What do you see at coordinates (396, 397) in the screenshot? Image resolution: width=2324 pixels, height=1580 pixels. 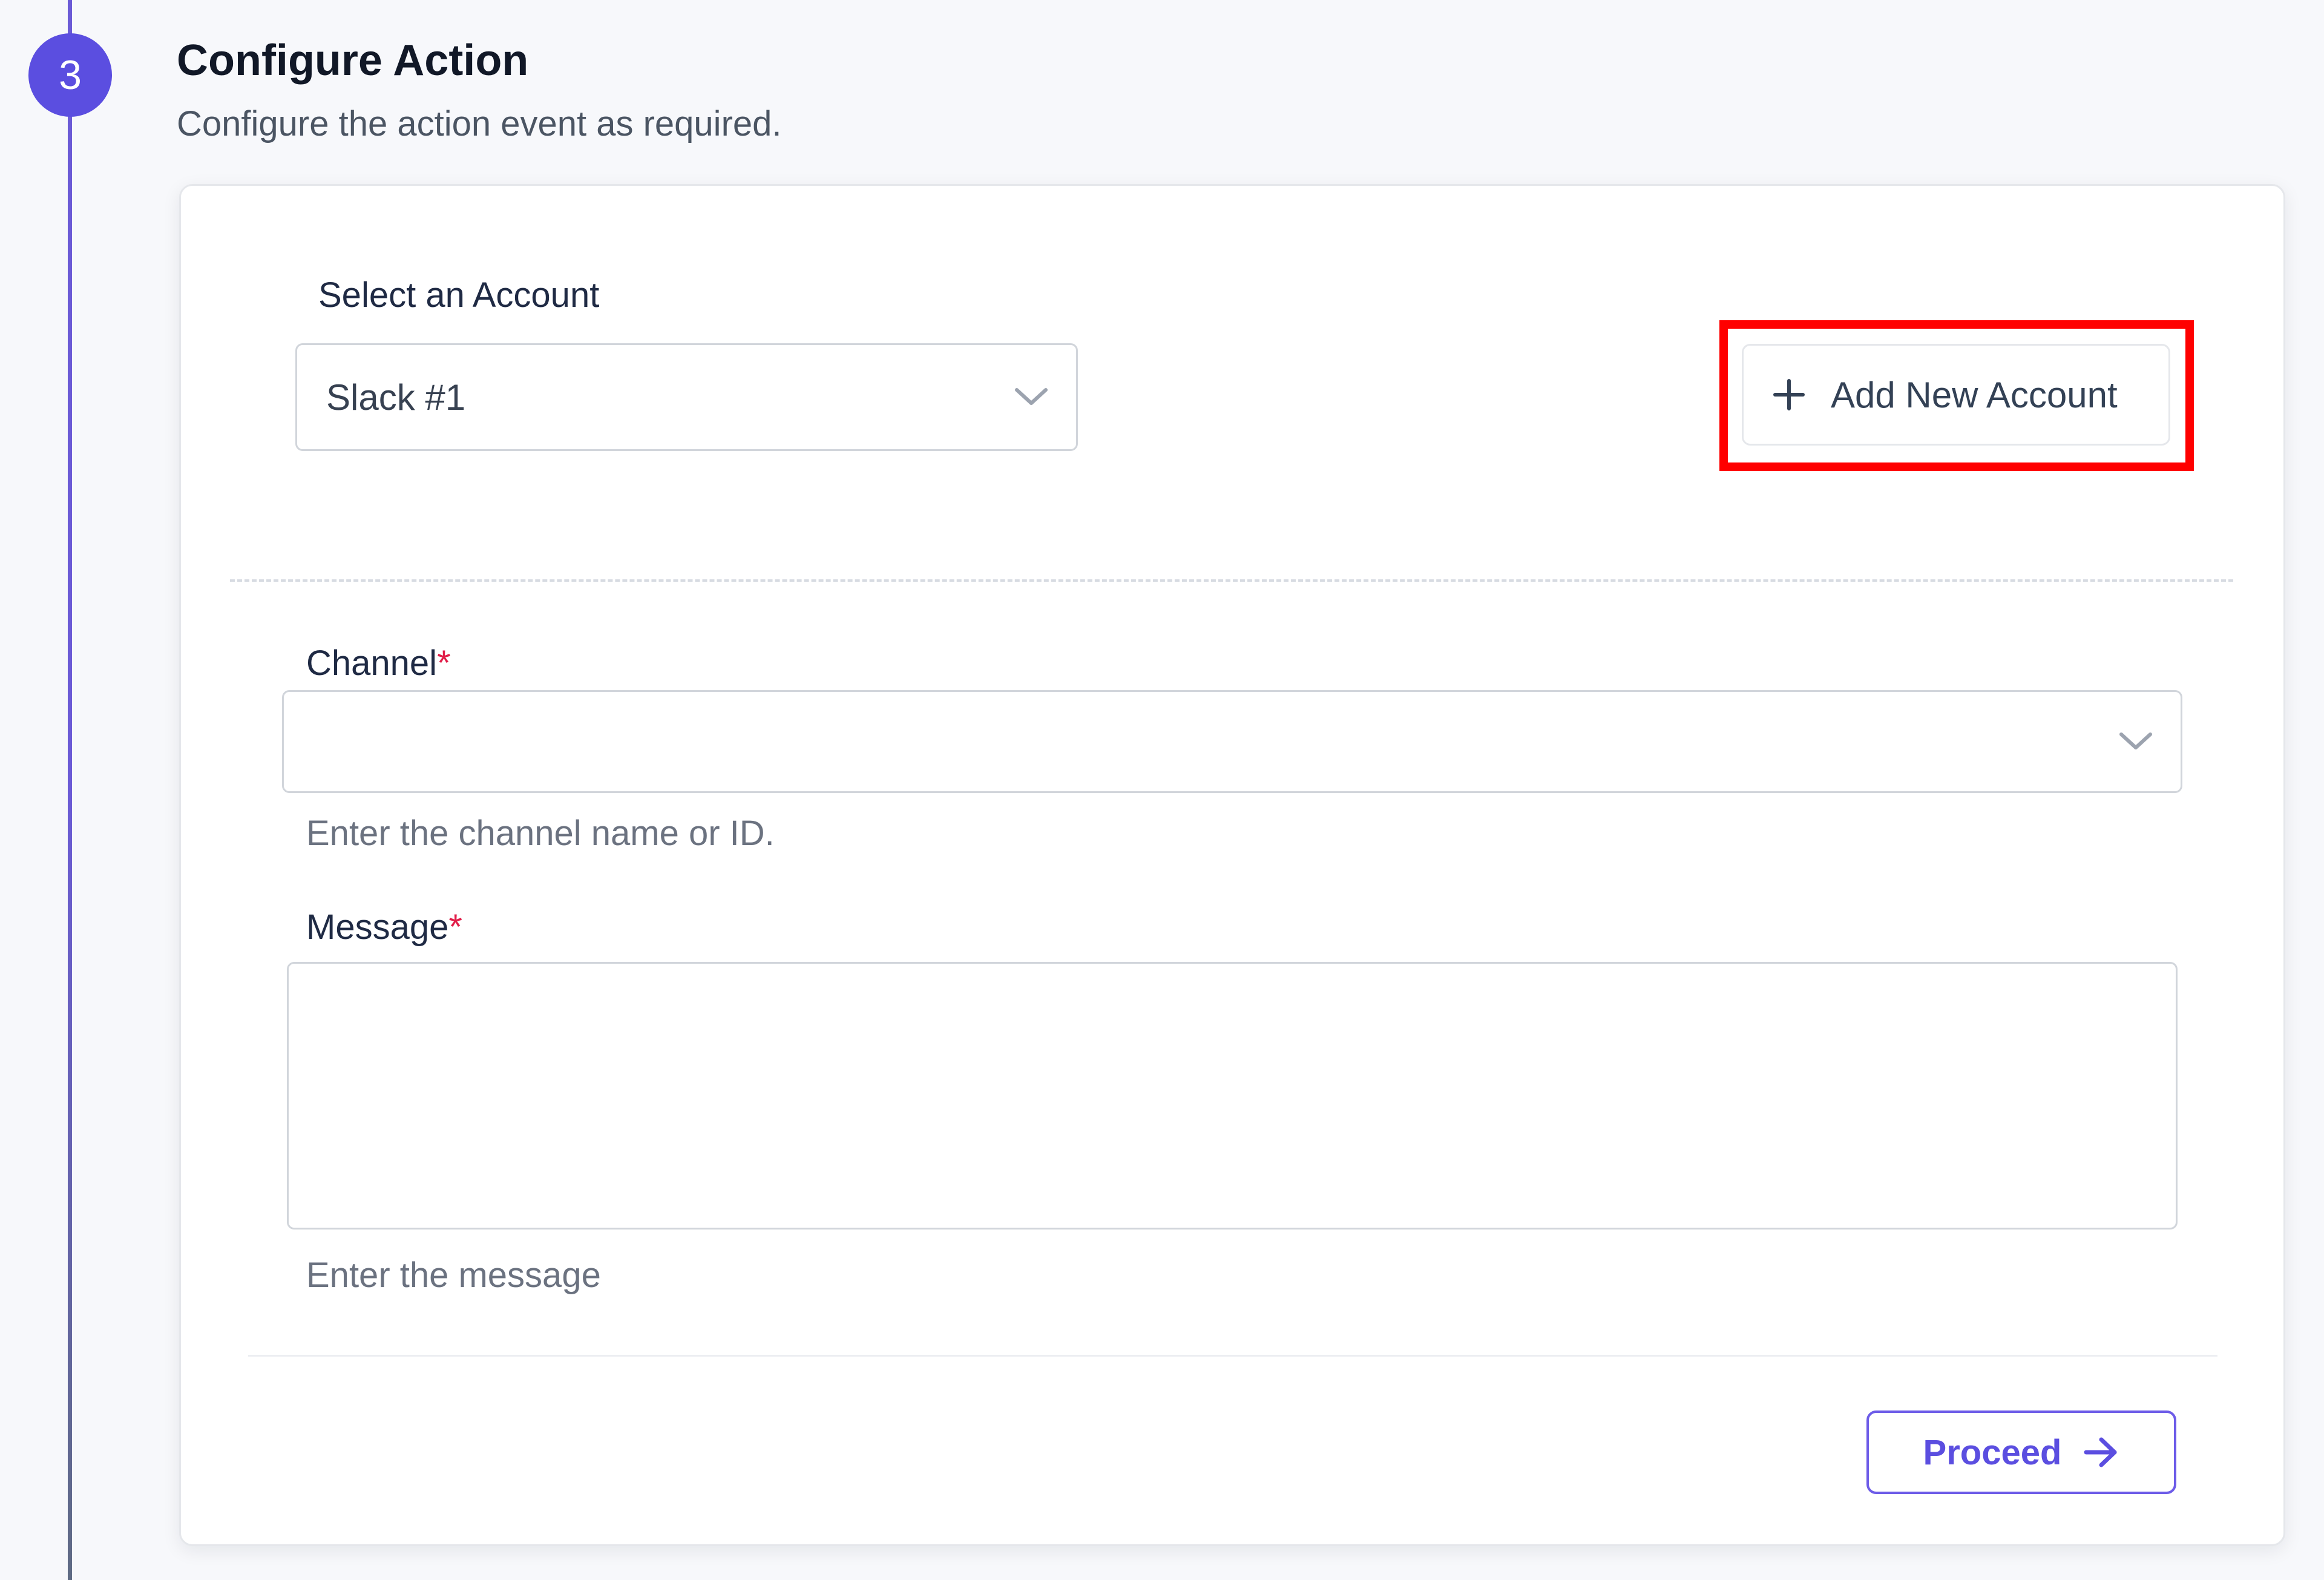 I see `account-select-value: Slack #1` at bounding box center [396, 397].